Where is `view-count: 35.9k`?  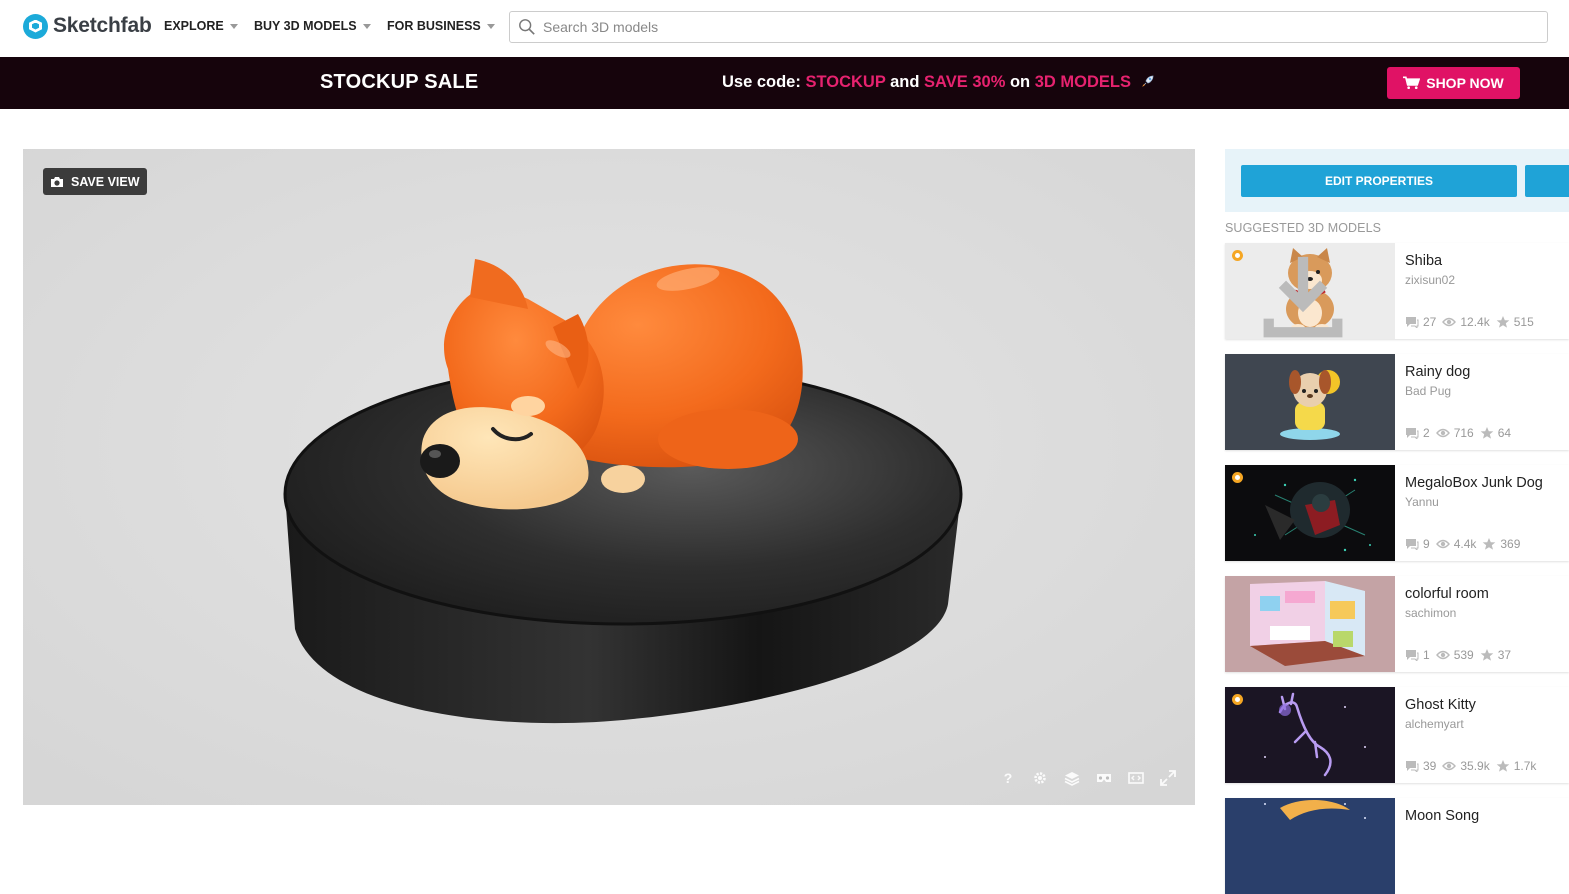
view-count: 35.9k is located at coordinates (1466, 766).